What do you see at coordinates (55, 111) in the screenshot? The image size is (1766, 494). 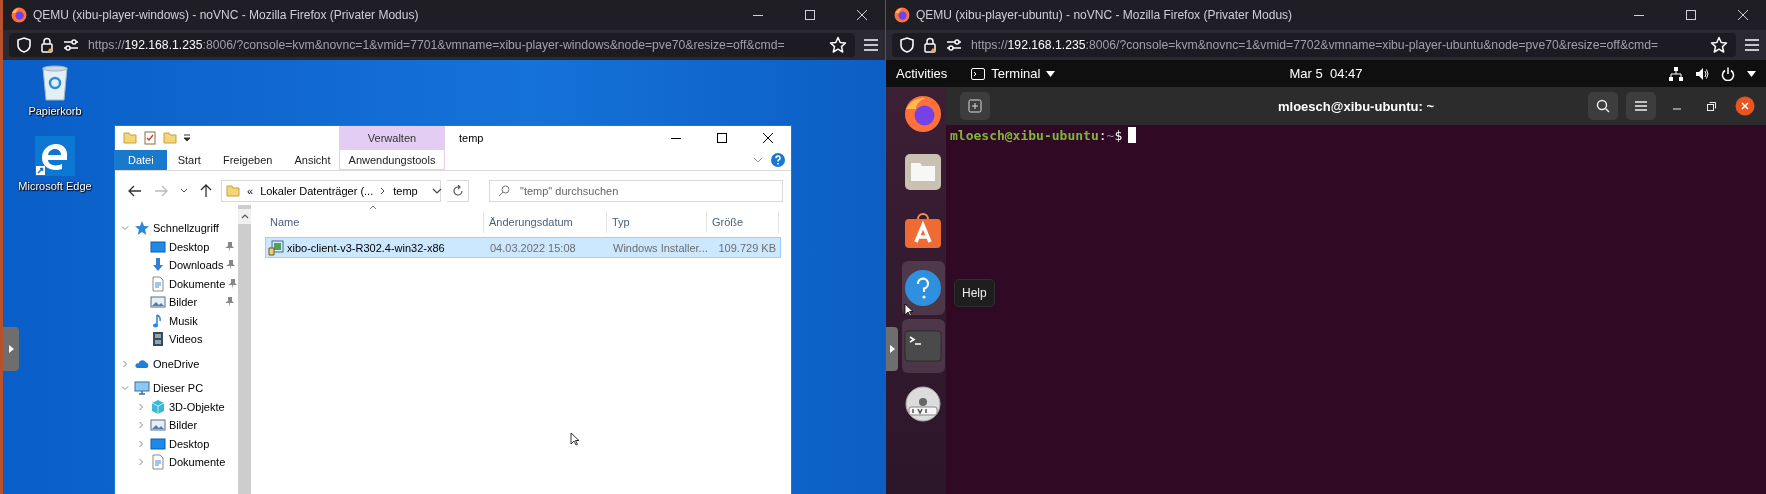 I see `desktop-icon-label: Papierkorb` at bounding box center [55, 111].